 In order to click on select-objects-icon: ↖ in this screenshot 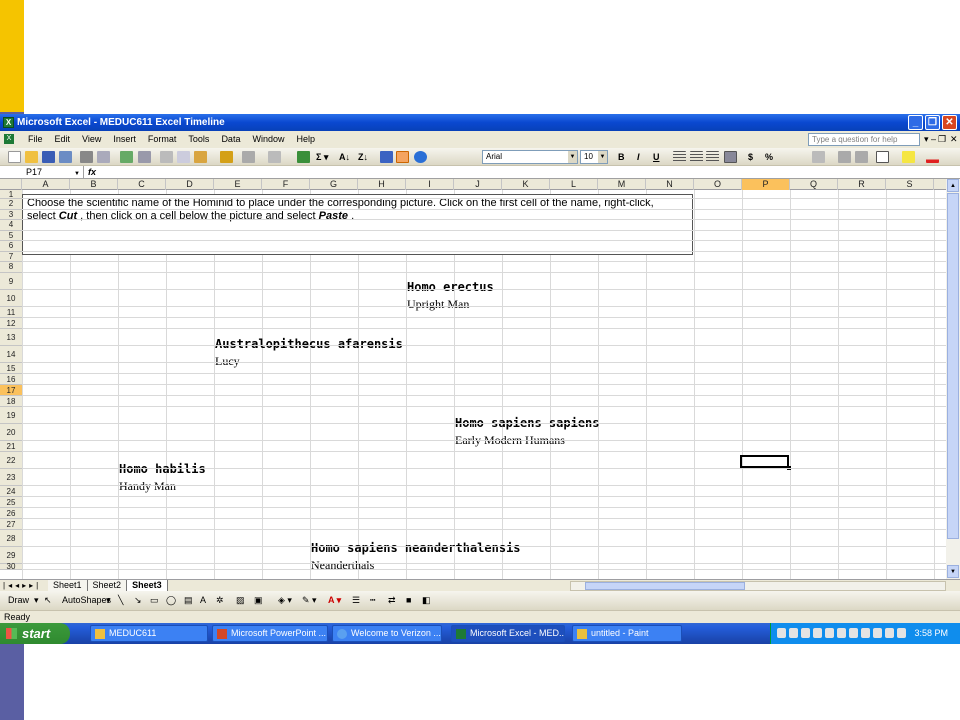, I will do `click(48, 600)`.